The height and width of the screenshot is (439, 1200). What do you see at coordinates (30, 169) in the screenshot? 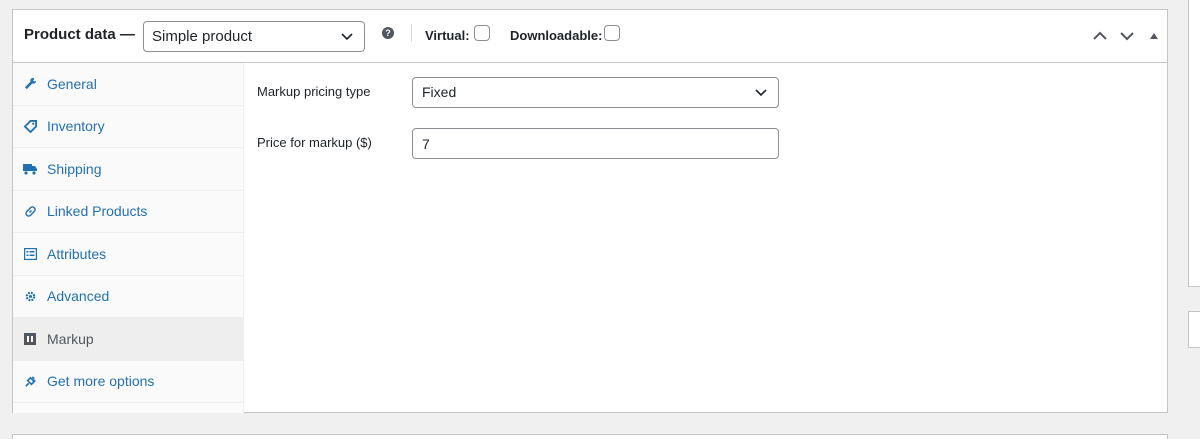
I see `truck-icon` at bounding box center [30, 169].